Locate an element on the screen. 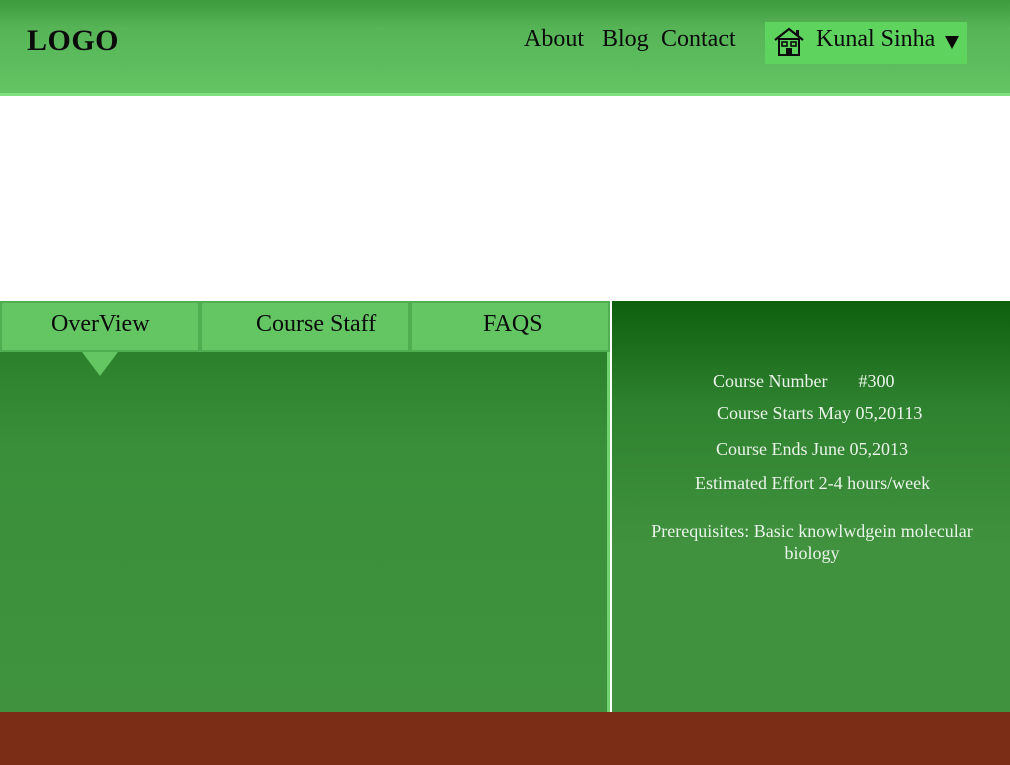 This screenshot has width=1010, height=765. course-number-value: #300 is located at coordinates (876, 381).